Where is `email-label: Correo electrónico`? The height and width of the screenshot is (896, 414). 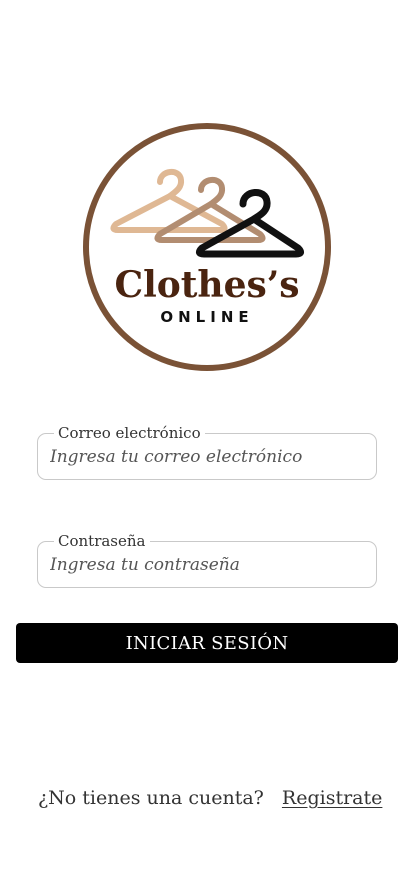
email-label: Correo electrónico is located at coordinates (129, 433).